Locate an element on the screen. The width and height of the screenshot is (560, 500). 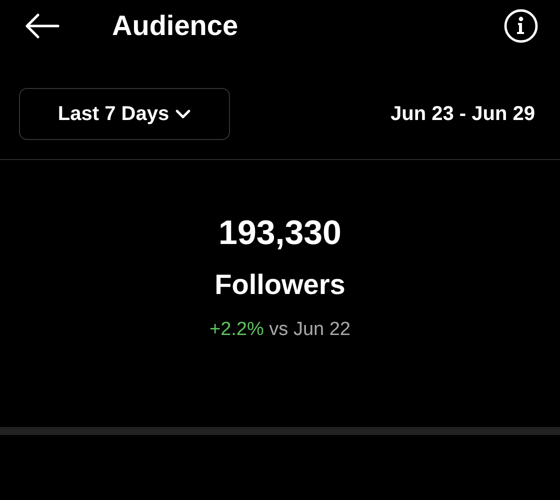
info-icon is located at coordinates (521, 26).